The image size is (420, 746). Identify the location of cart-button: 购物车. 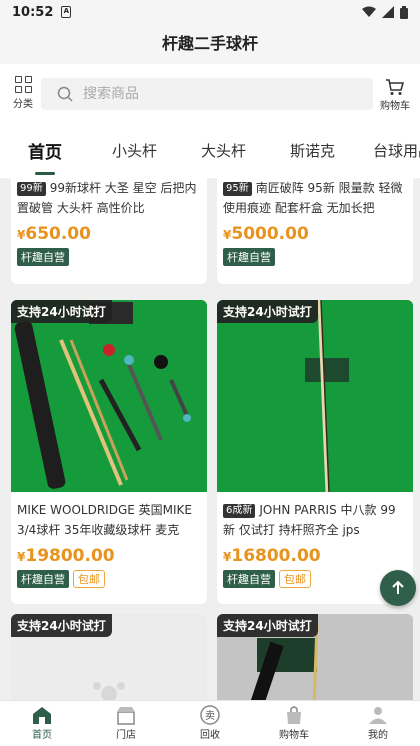
(395, 95).